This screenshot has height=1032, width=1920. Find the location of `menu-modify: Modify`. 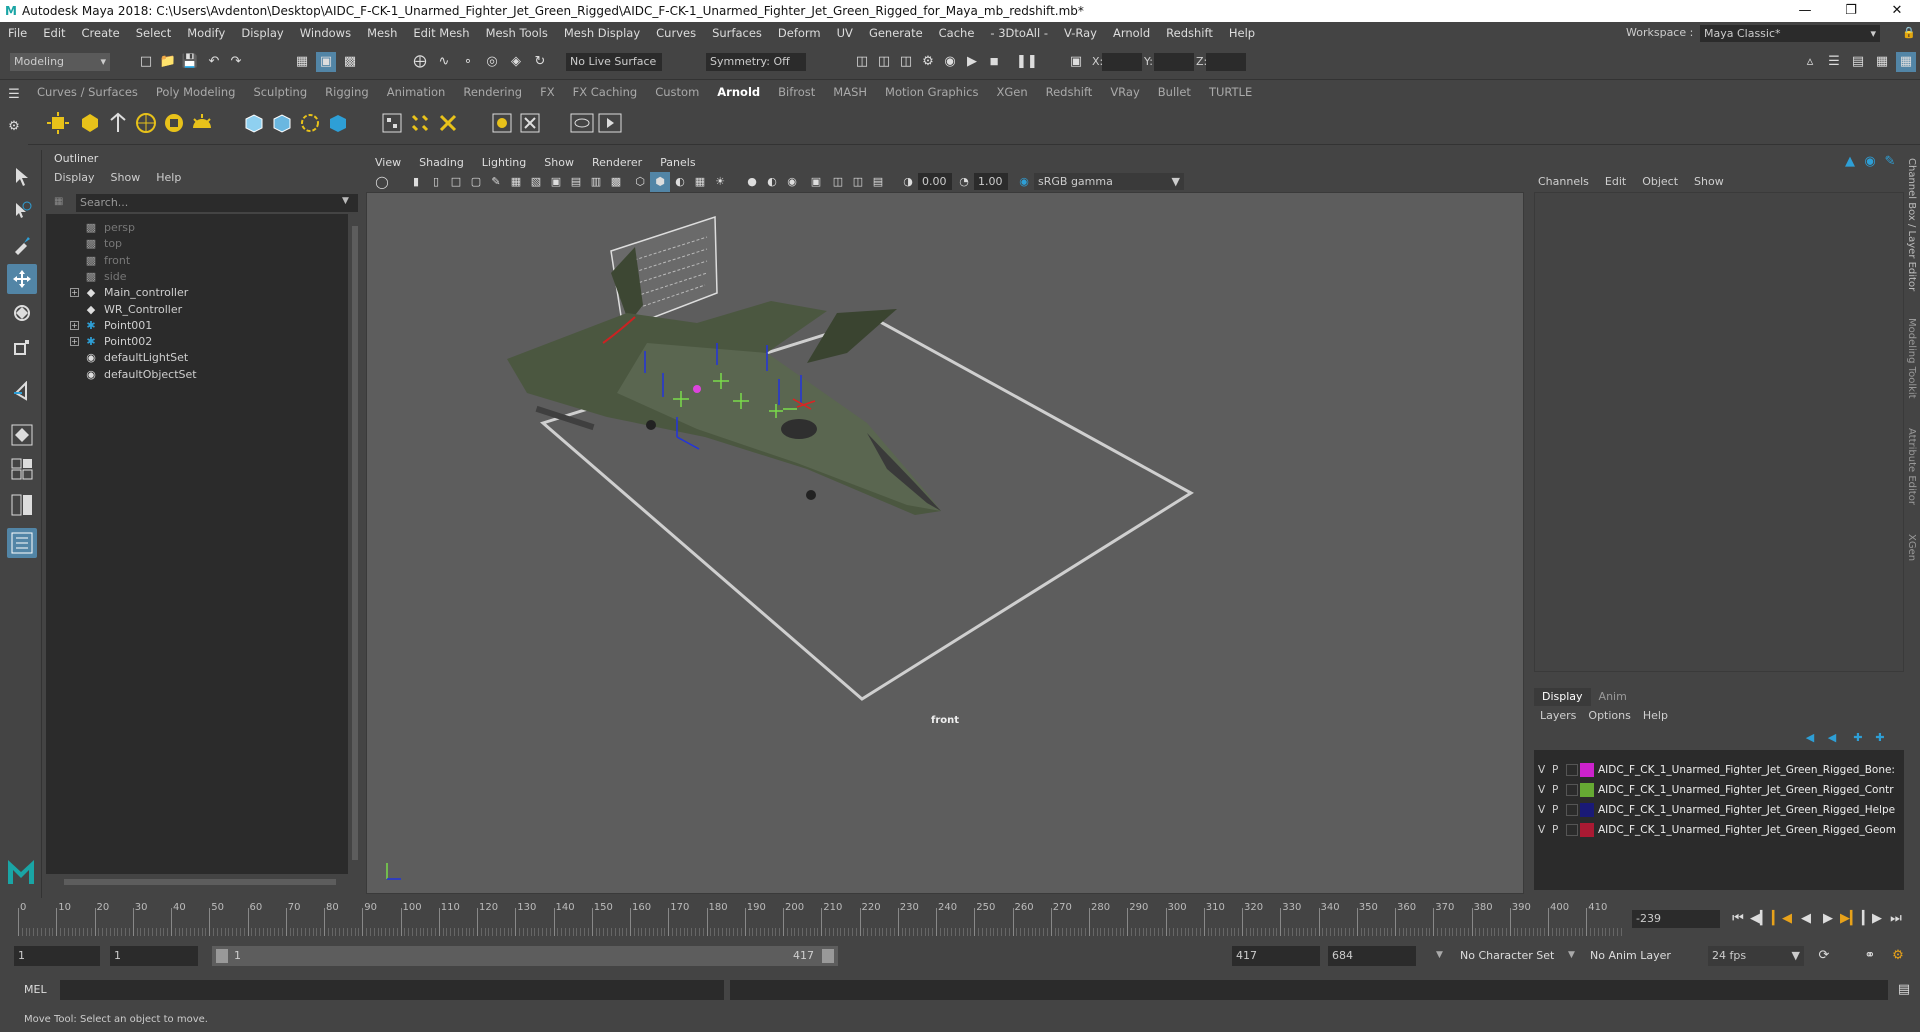

menu-modify: Modify is located at coordinates (206, 33).